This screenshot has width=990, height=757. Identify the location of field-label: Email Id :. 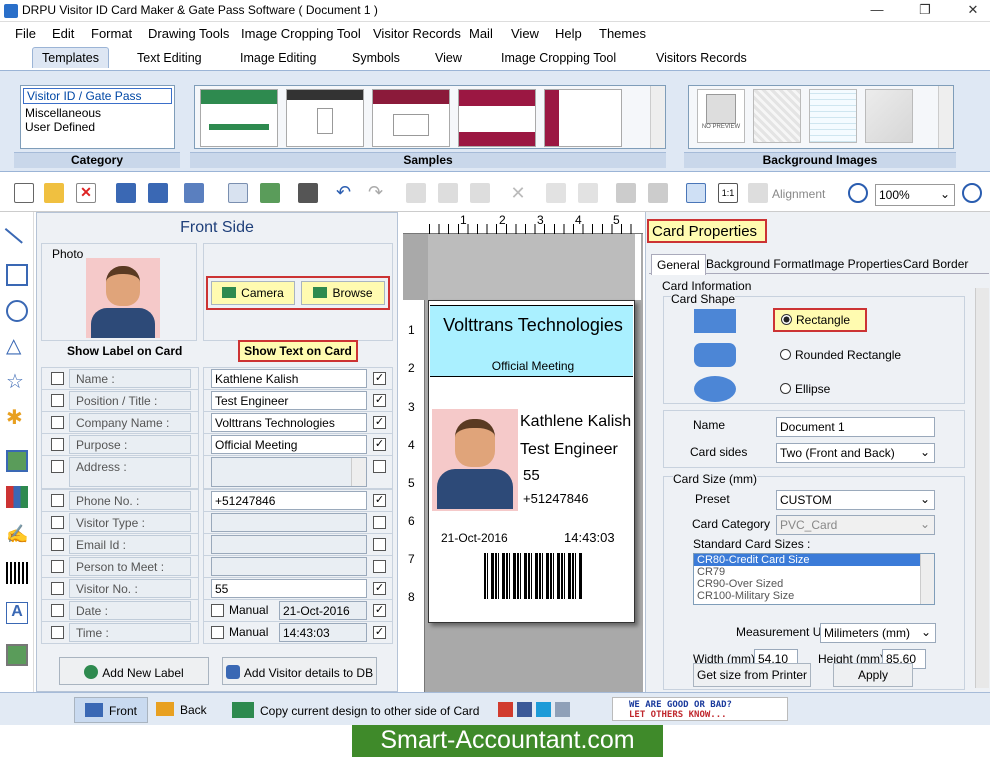
(130, 544).